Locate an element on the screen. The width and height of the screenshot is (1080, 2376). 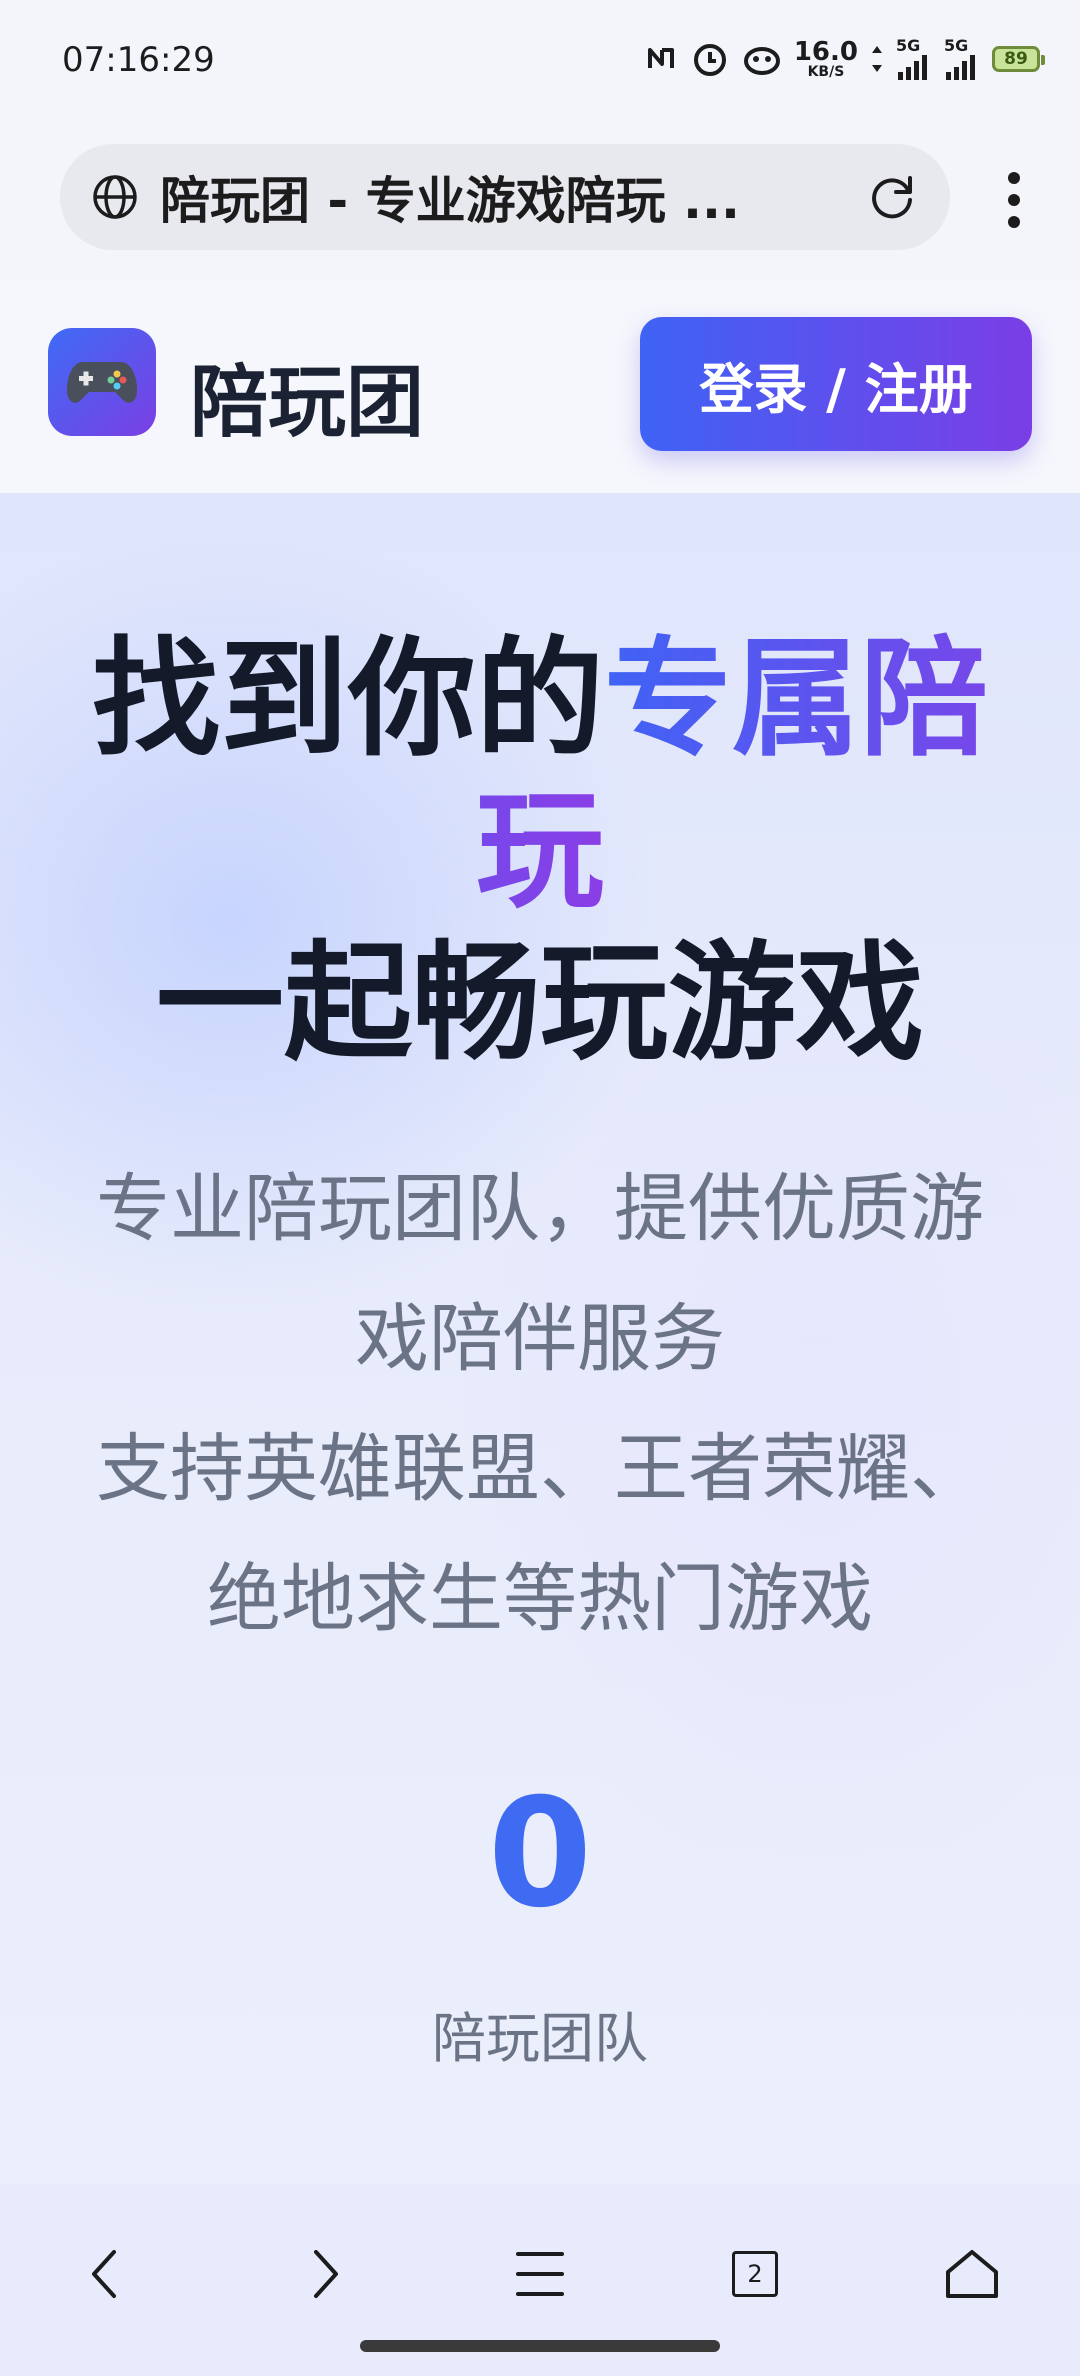
status-icons: 16.0 KB/S 5G 5G 89 is located at coordinates (844, 59).